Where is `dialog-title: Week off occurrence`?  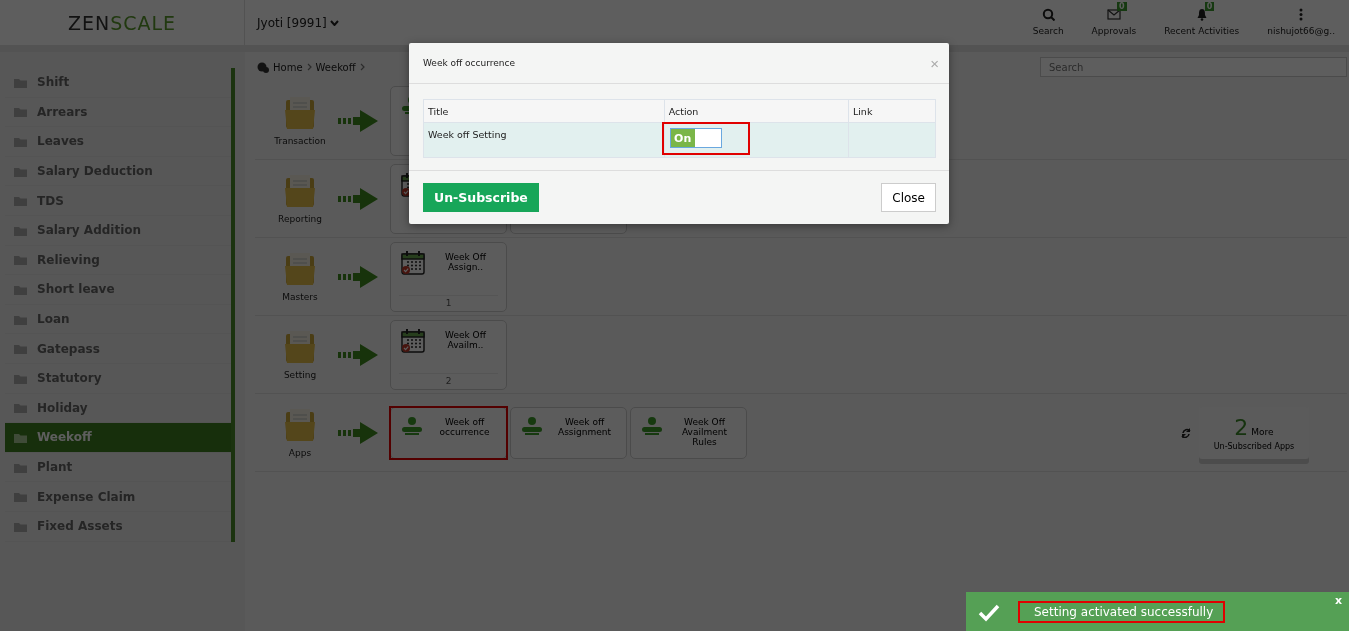 dialog-title: Week off occurrence is located at coordinates (469, 63).